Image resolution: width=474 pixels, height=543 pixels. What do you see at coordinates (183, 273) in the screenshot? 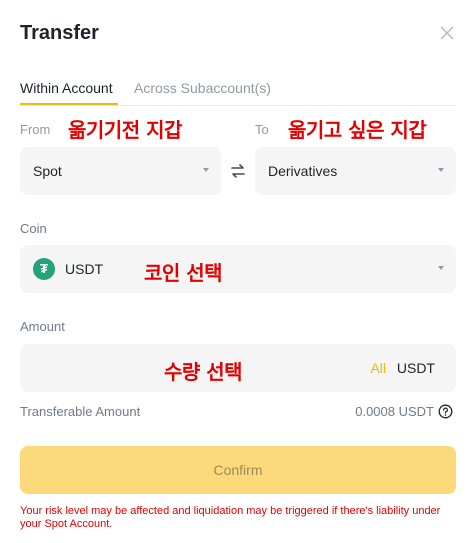
I see `coin-annotation: 코인 선택` at bounding box center [183, 273].